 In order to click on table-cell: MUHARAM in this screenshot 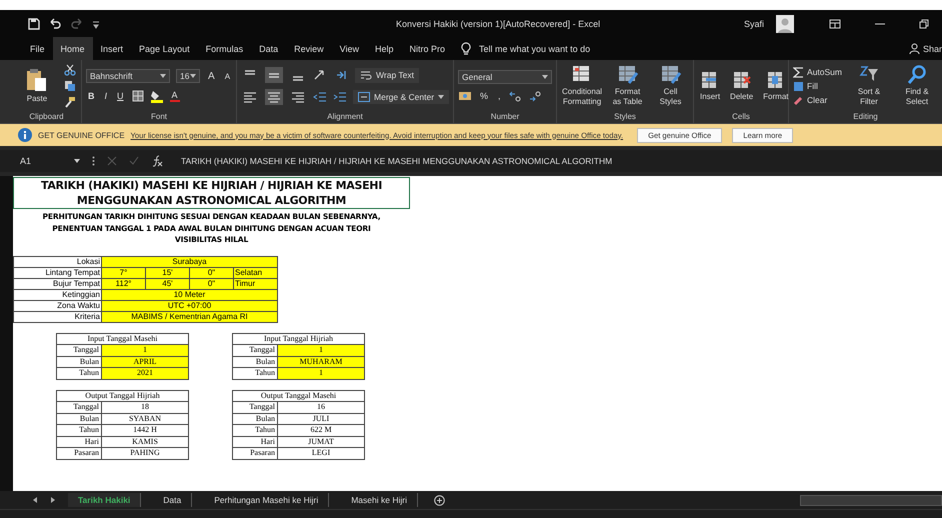, I will do `click(321, 362)`.